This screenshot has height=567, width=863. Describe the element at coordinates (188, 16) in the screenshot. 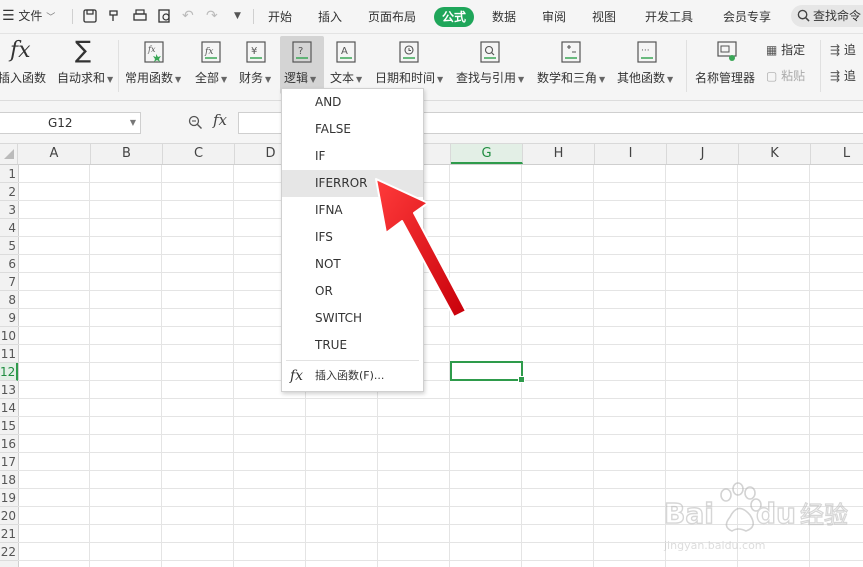

I see `undo-icon: ↶` at that location.